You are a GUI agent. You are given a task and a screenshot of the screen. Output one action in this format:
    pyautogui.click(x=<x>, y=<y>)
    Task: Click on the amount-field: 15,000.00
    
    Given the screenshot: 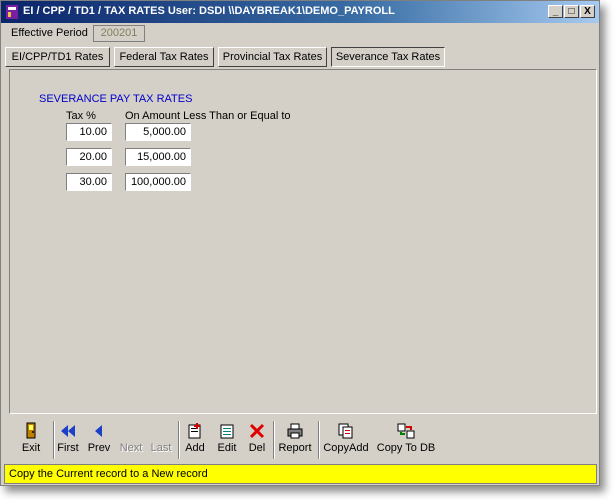 What is the action you would take?
    pyautogui.click(x=158, y=157)
    